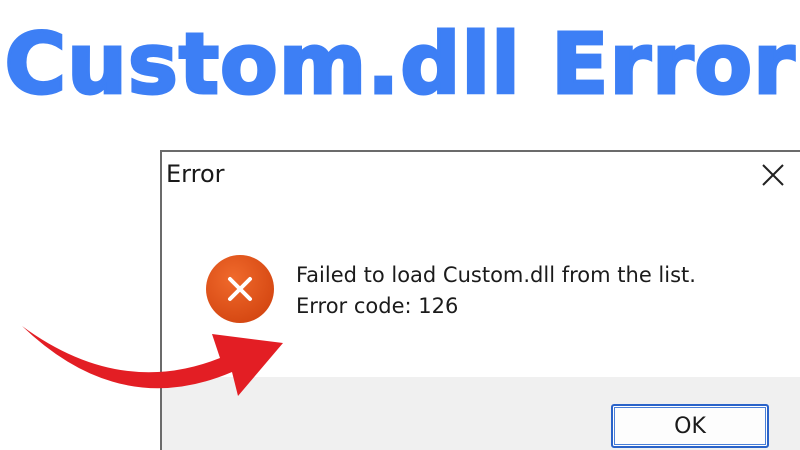  What do you see at coordinates (690, 426) in the screenshot?
I see `ok-button: OK` at bounding box center [690, 426].